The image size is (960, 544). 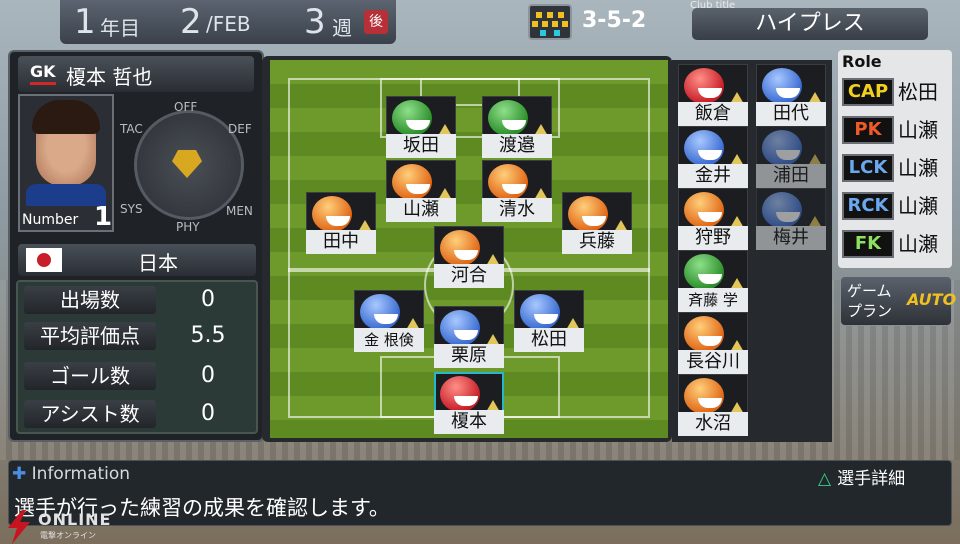 What do you see at coordinates (868, 168) in the screenshot?
I see `role-key: LCK` at bounding box center [868, 168].